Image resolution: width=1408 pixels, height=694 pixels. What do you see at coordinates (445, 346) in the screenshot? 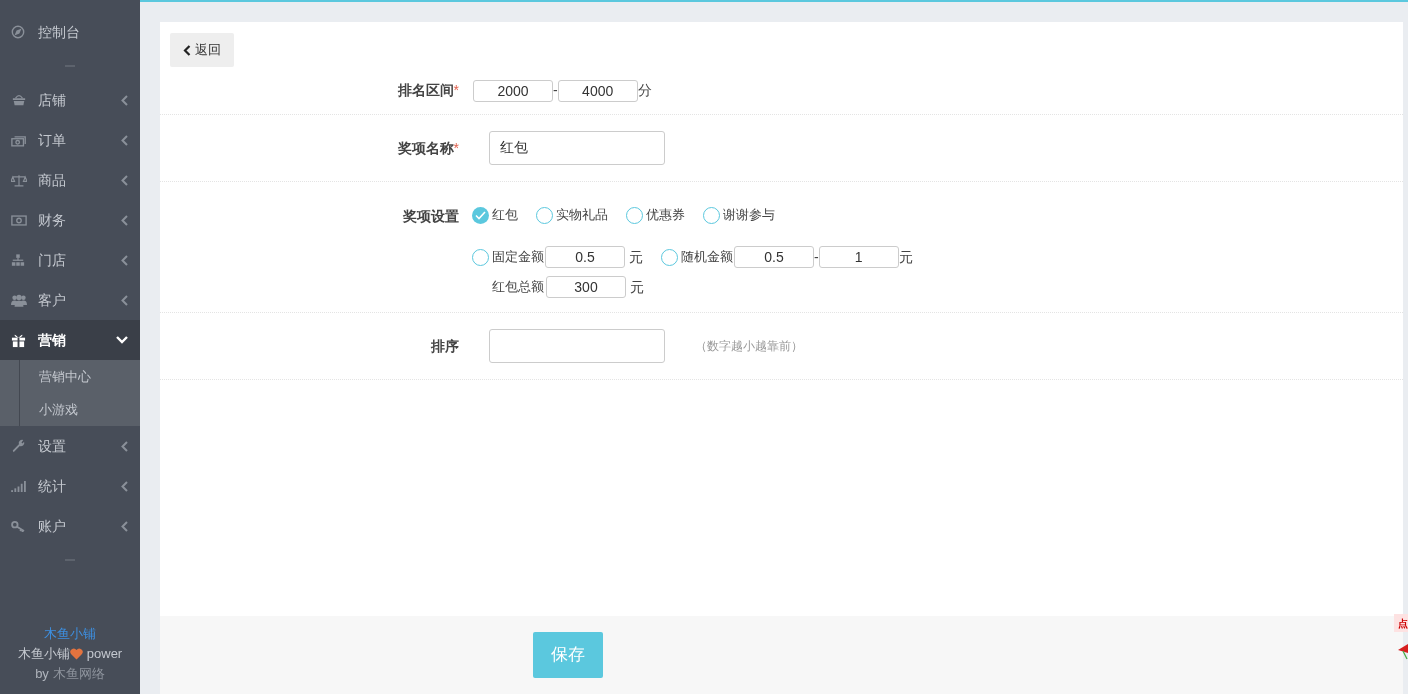
I see `field-label: 排序` at bounding box center [445, 346].